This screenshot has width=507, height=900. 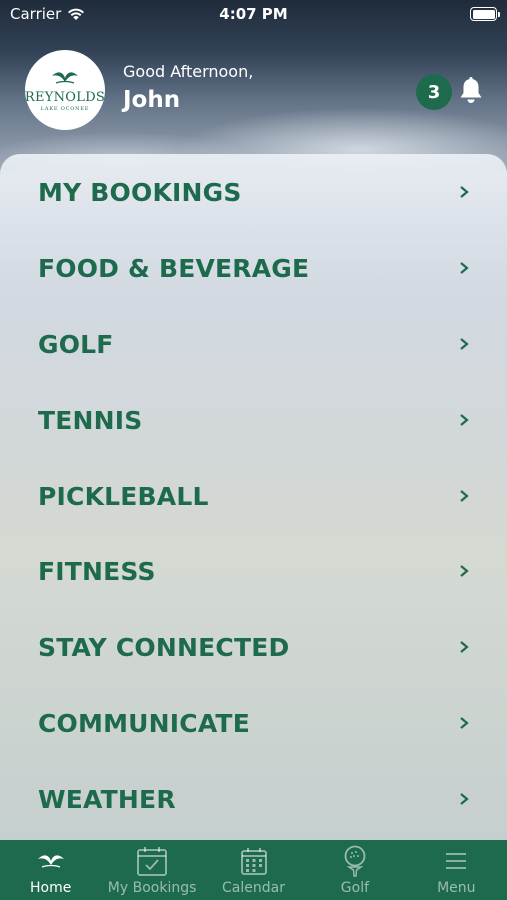 I want to click on menu-item-golf: GOLF, so click(x=253, y=344).